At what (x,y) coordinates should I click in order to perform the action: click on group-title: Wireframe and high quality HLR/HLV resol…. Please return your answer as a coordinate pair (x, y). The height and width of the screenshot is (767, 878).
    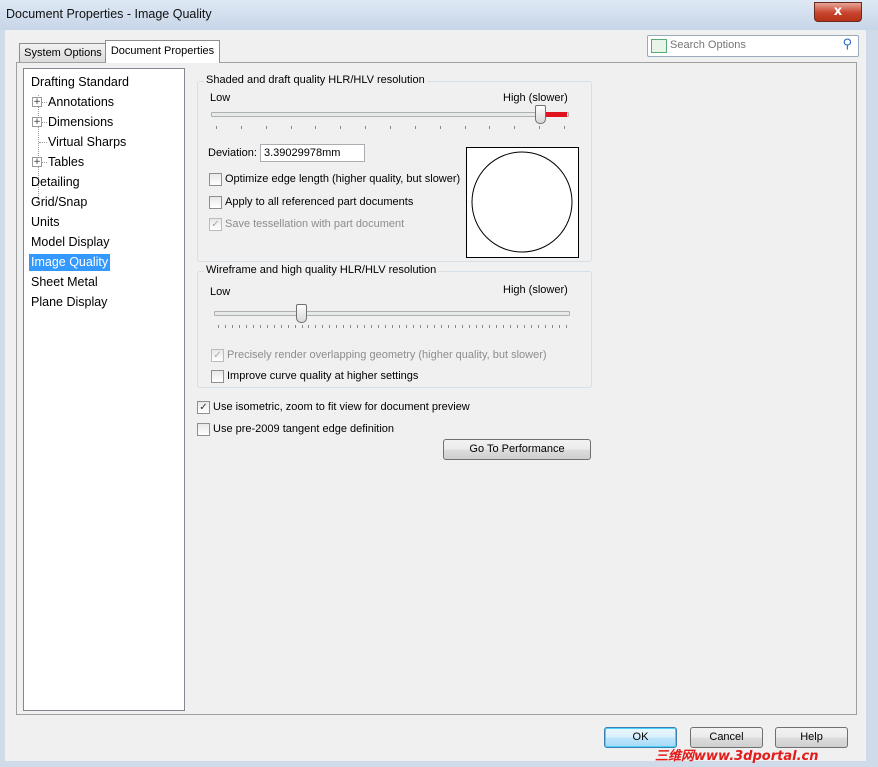
    Looking at the image, I should click on (321, 270).